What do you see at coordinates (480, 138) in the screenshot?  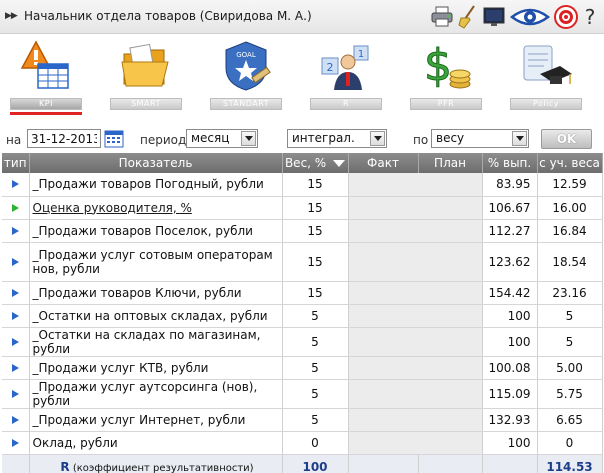 I see `sort-select: весу` at bounding box center [480, 138].